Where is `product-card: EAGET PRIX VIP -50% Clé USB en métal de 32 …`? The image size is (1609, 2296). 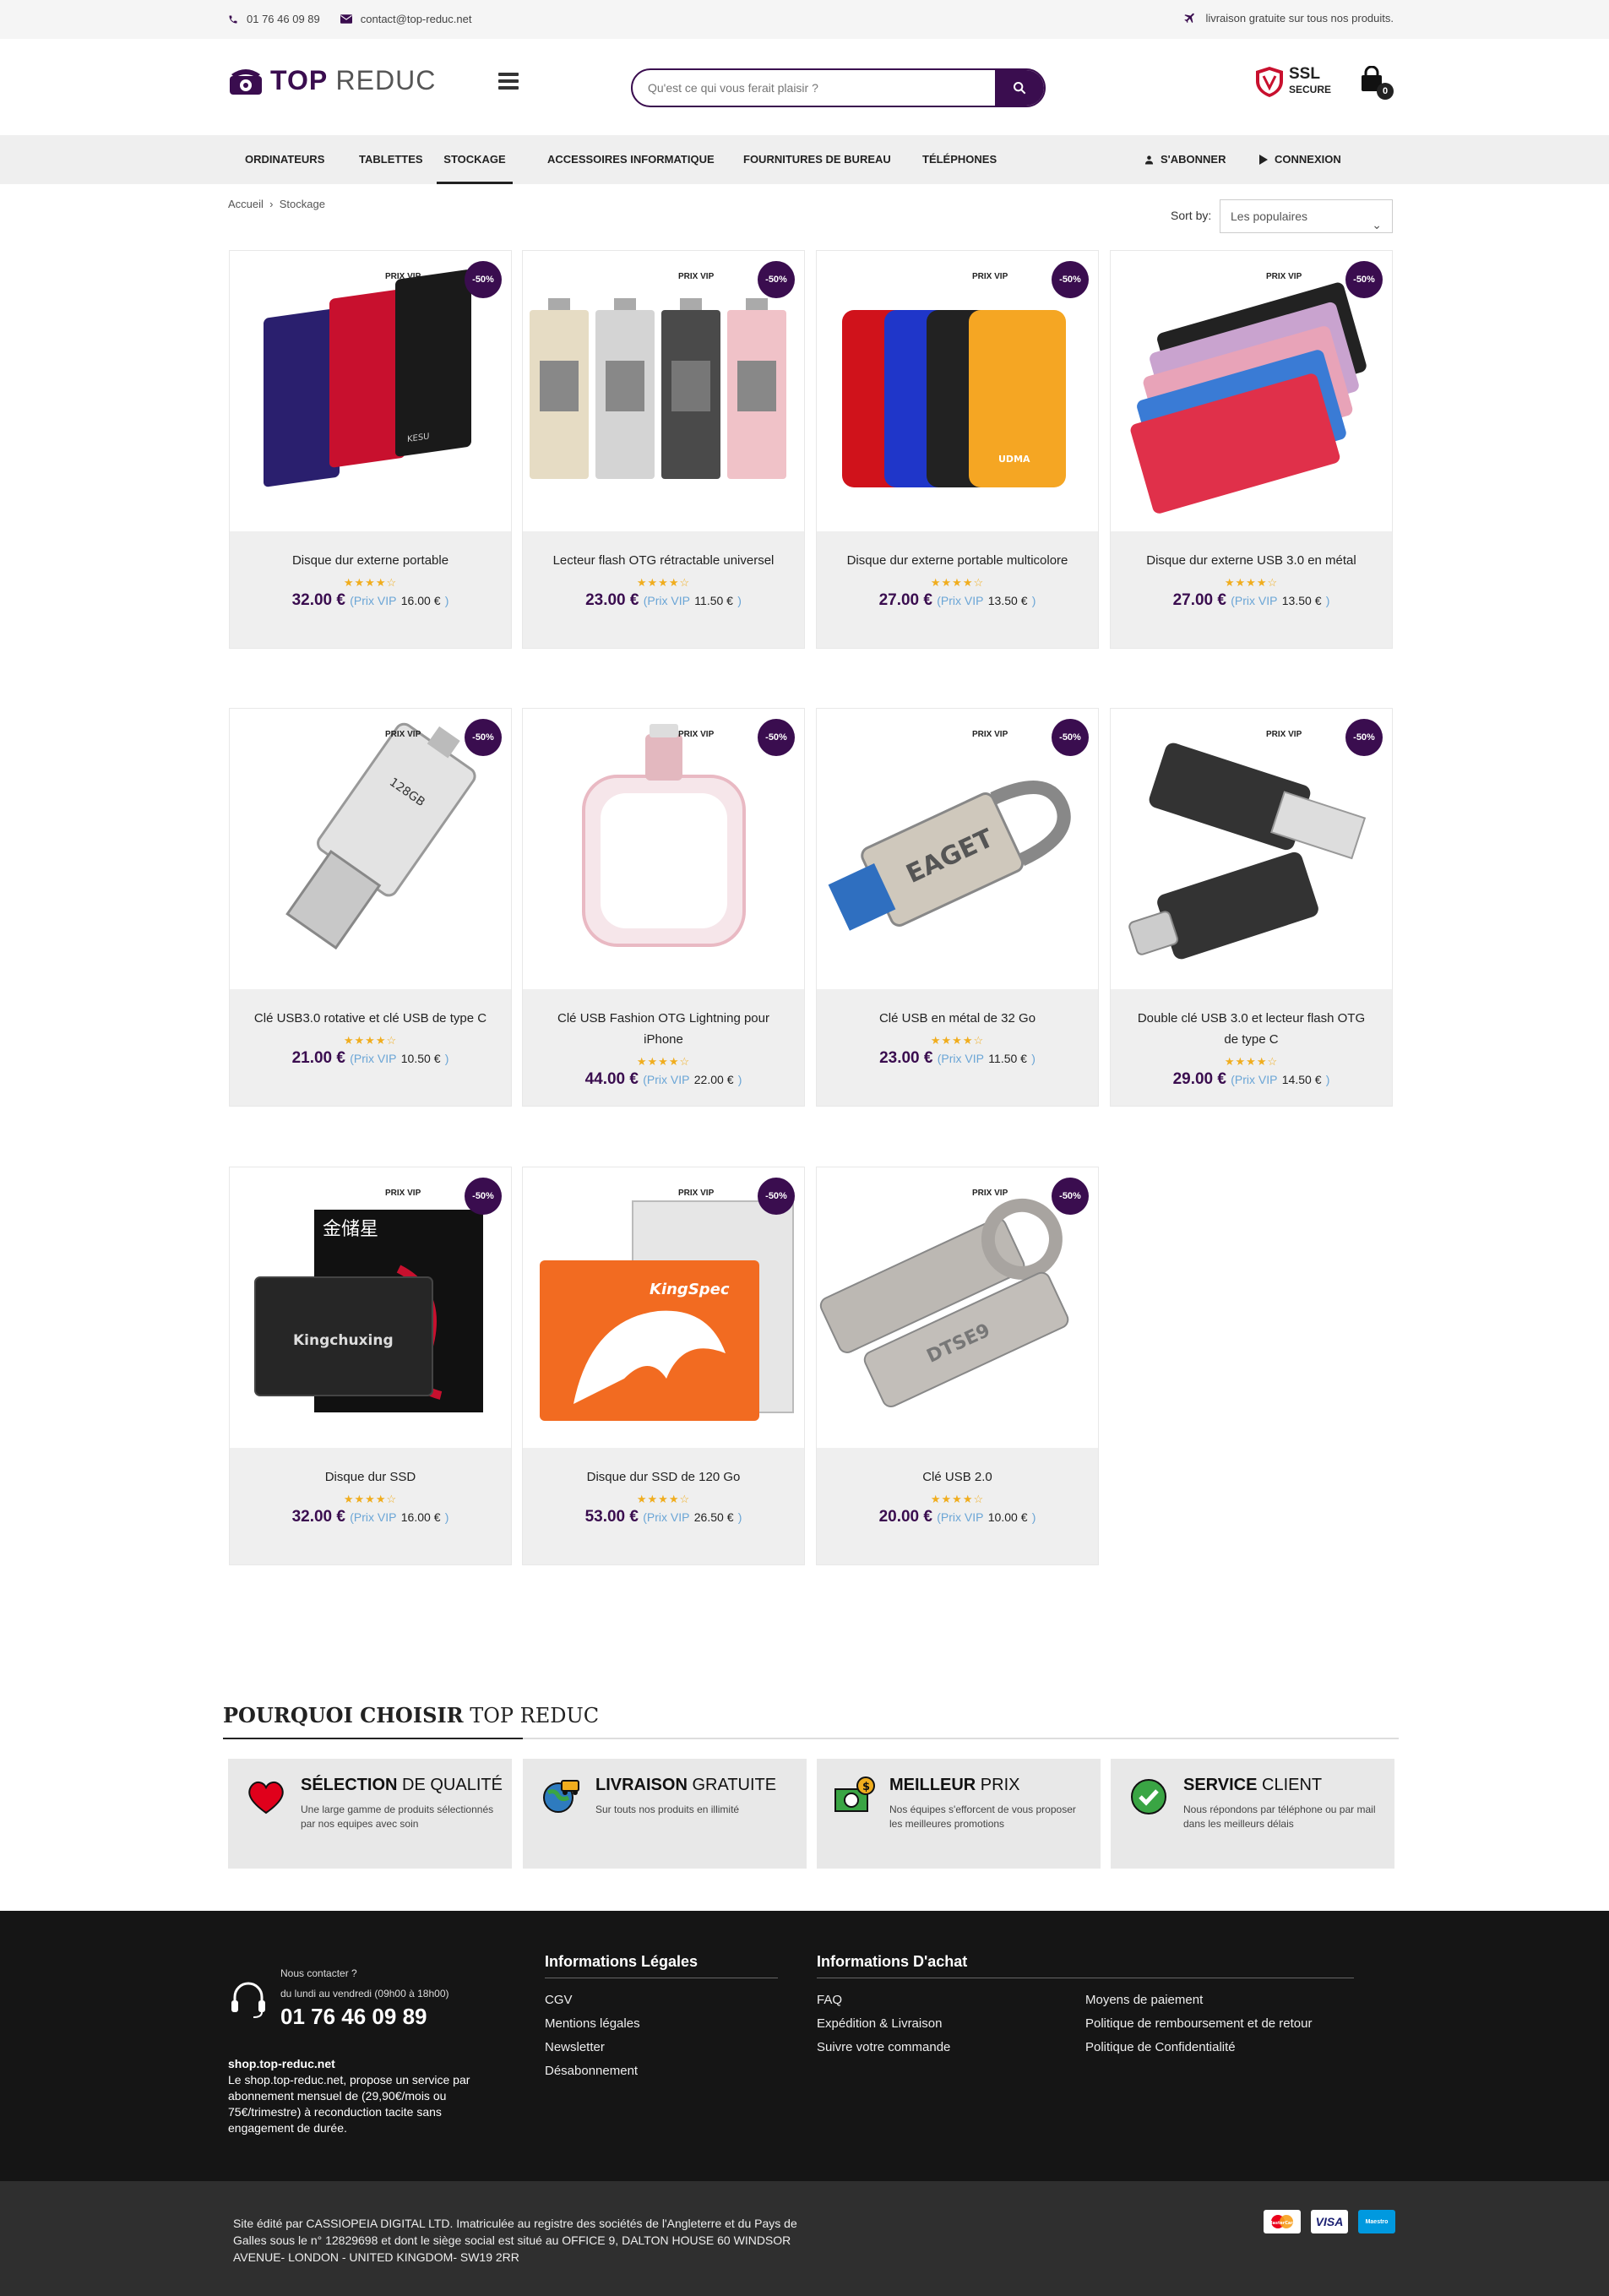 product-card: EAGET PRIX VIP -50% Clé USB en métal de 32 … is located at coordinates (957, 907).